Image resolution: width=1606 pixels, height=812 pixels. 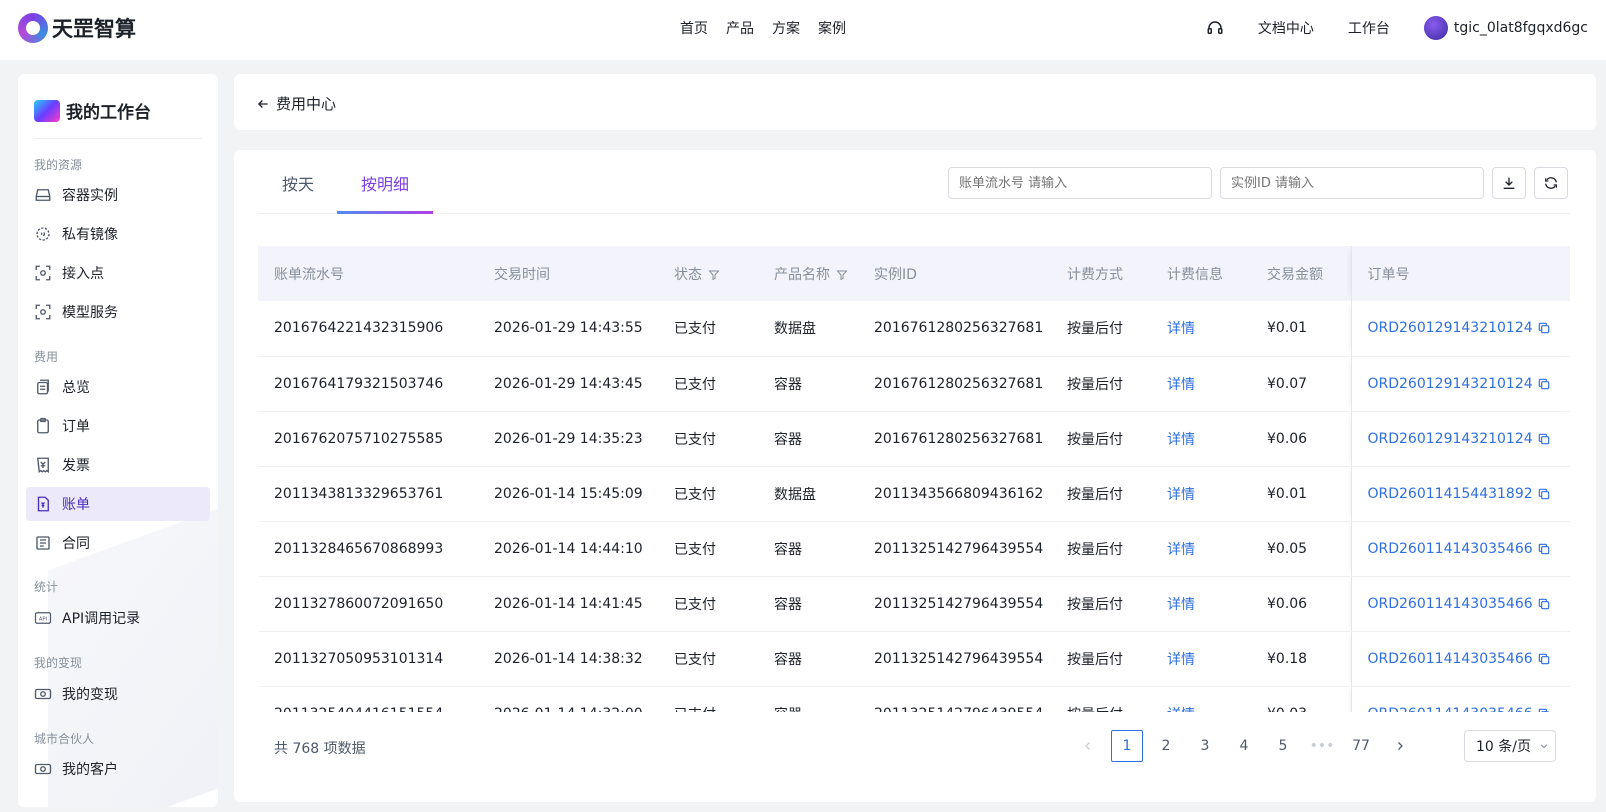 I want to click on download-button, so click(x=1509, y=183).